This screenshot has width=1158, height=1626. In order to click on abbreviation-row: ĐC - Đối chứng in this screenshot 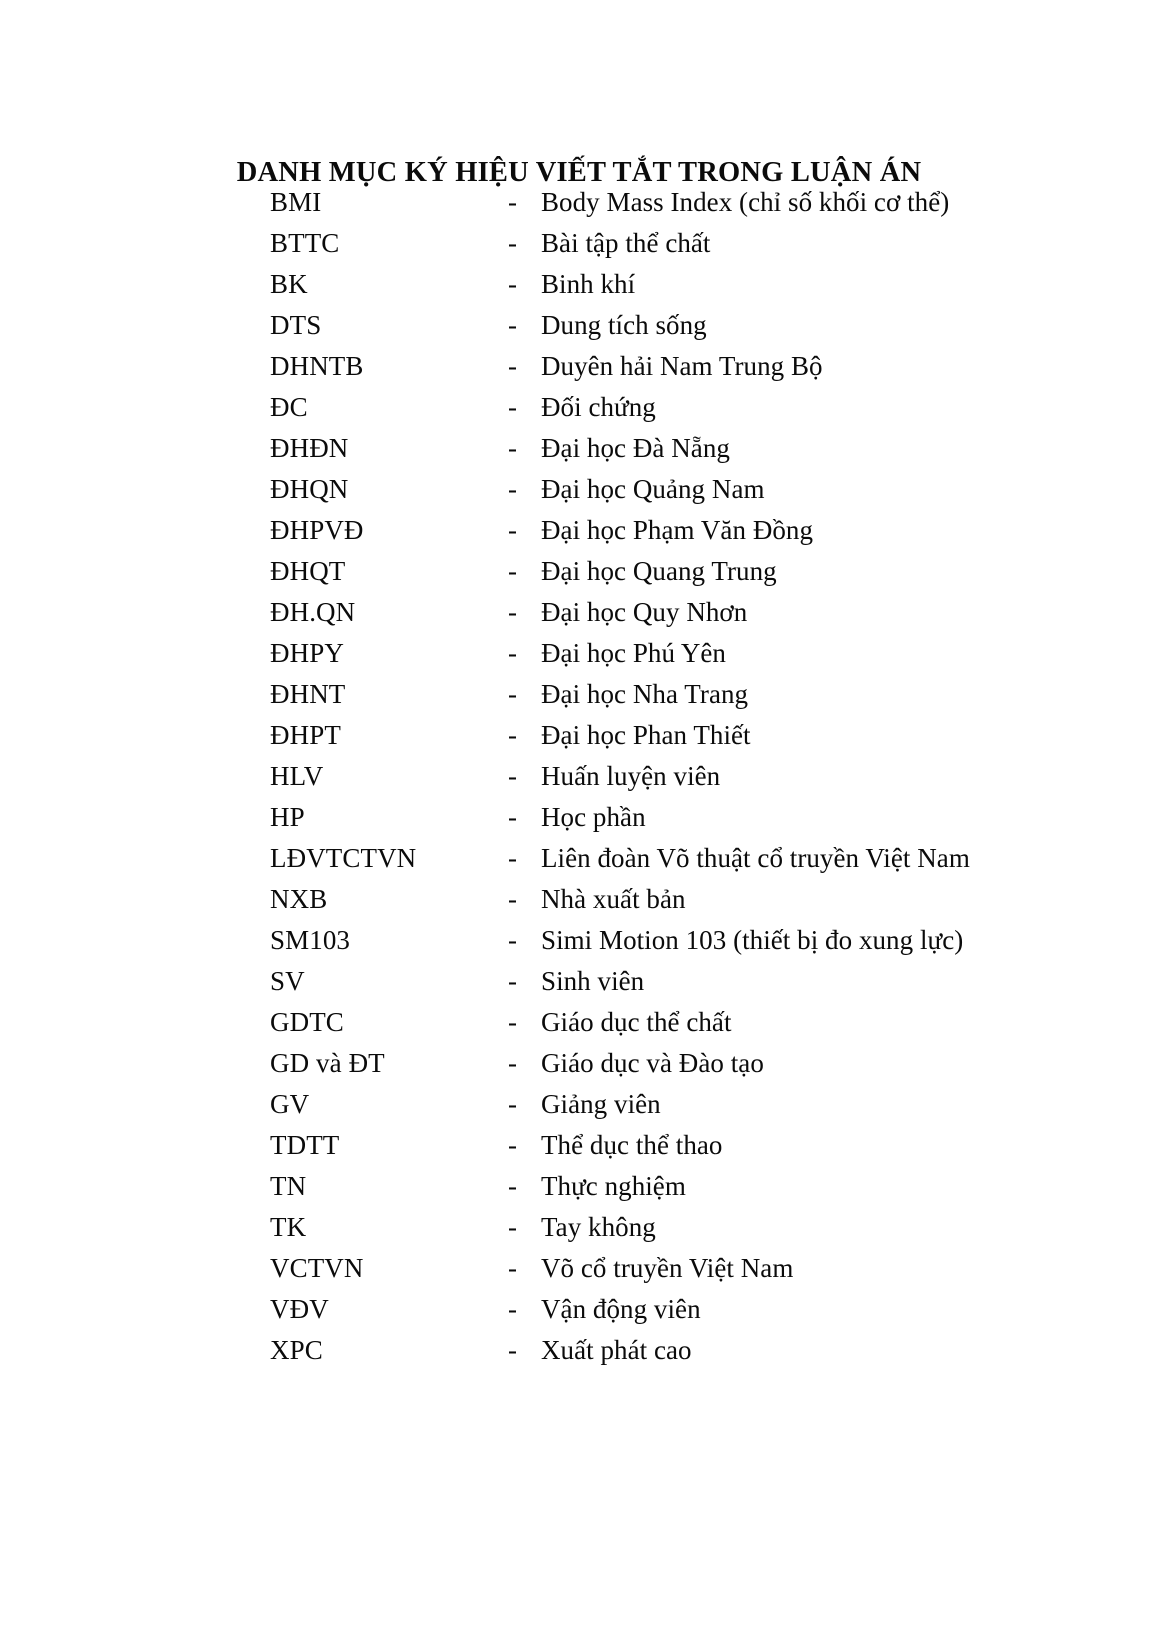, I will do `click(579, 407)`.